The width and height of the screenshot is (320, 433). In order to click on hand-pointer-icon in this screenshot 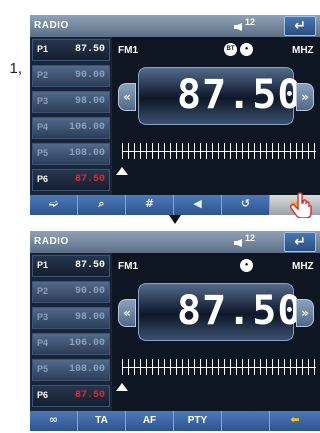, I will do `click(301, 205)`.